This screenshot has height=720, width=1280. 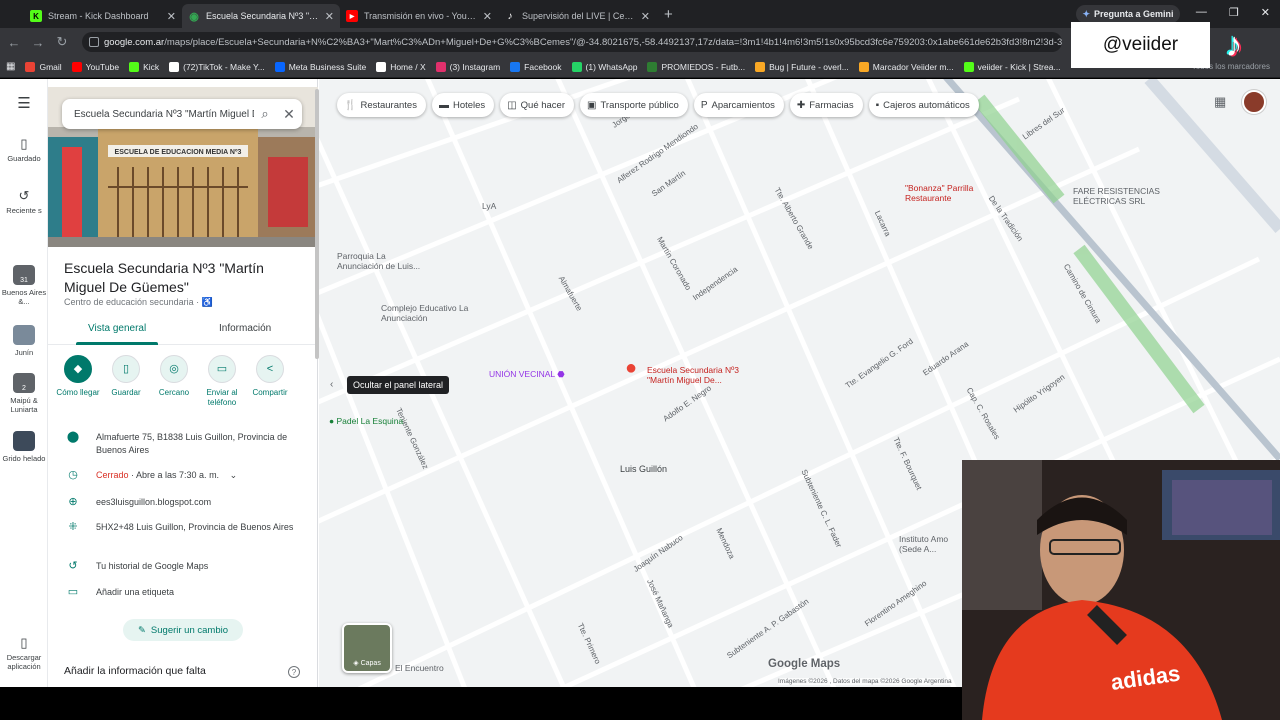 What do you see at coordinates (1234, 12) in the screenshot?
I see `maximize-icon: ❐` at bounding box center [1234, 12].